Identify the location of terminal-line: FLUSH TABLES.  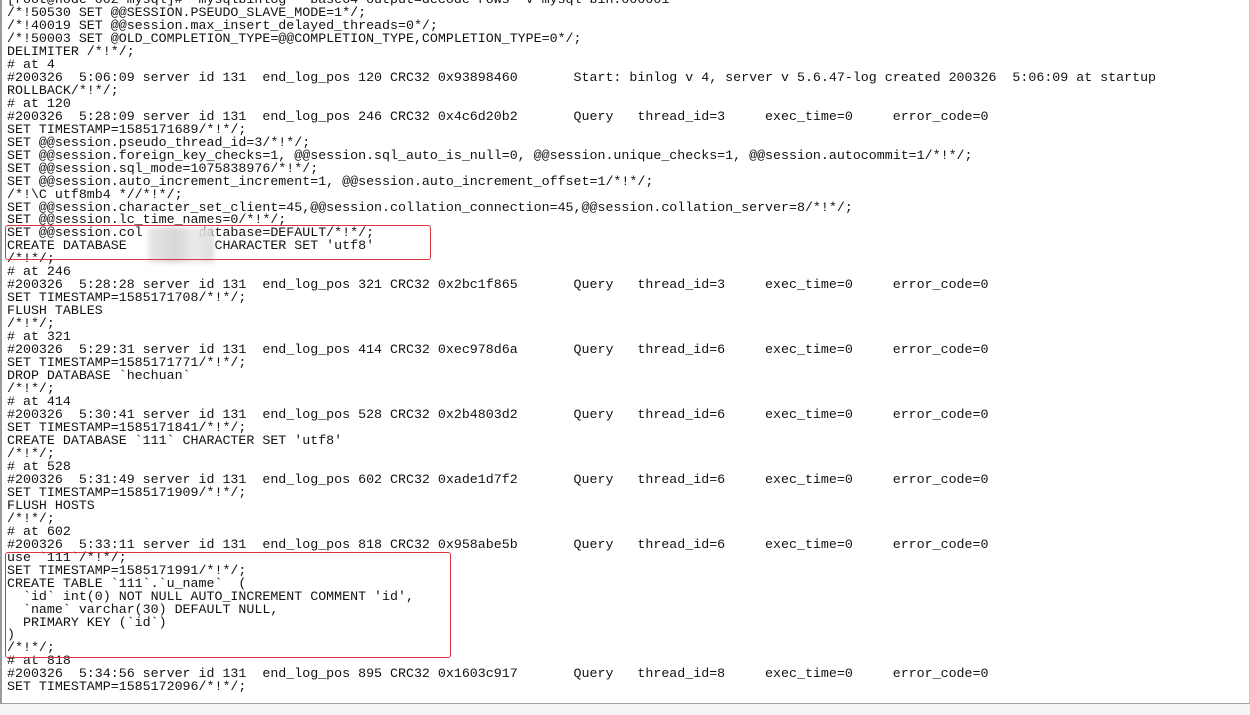
(55, 311).